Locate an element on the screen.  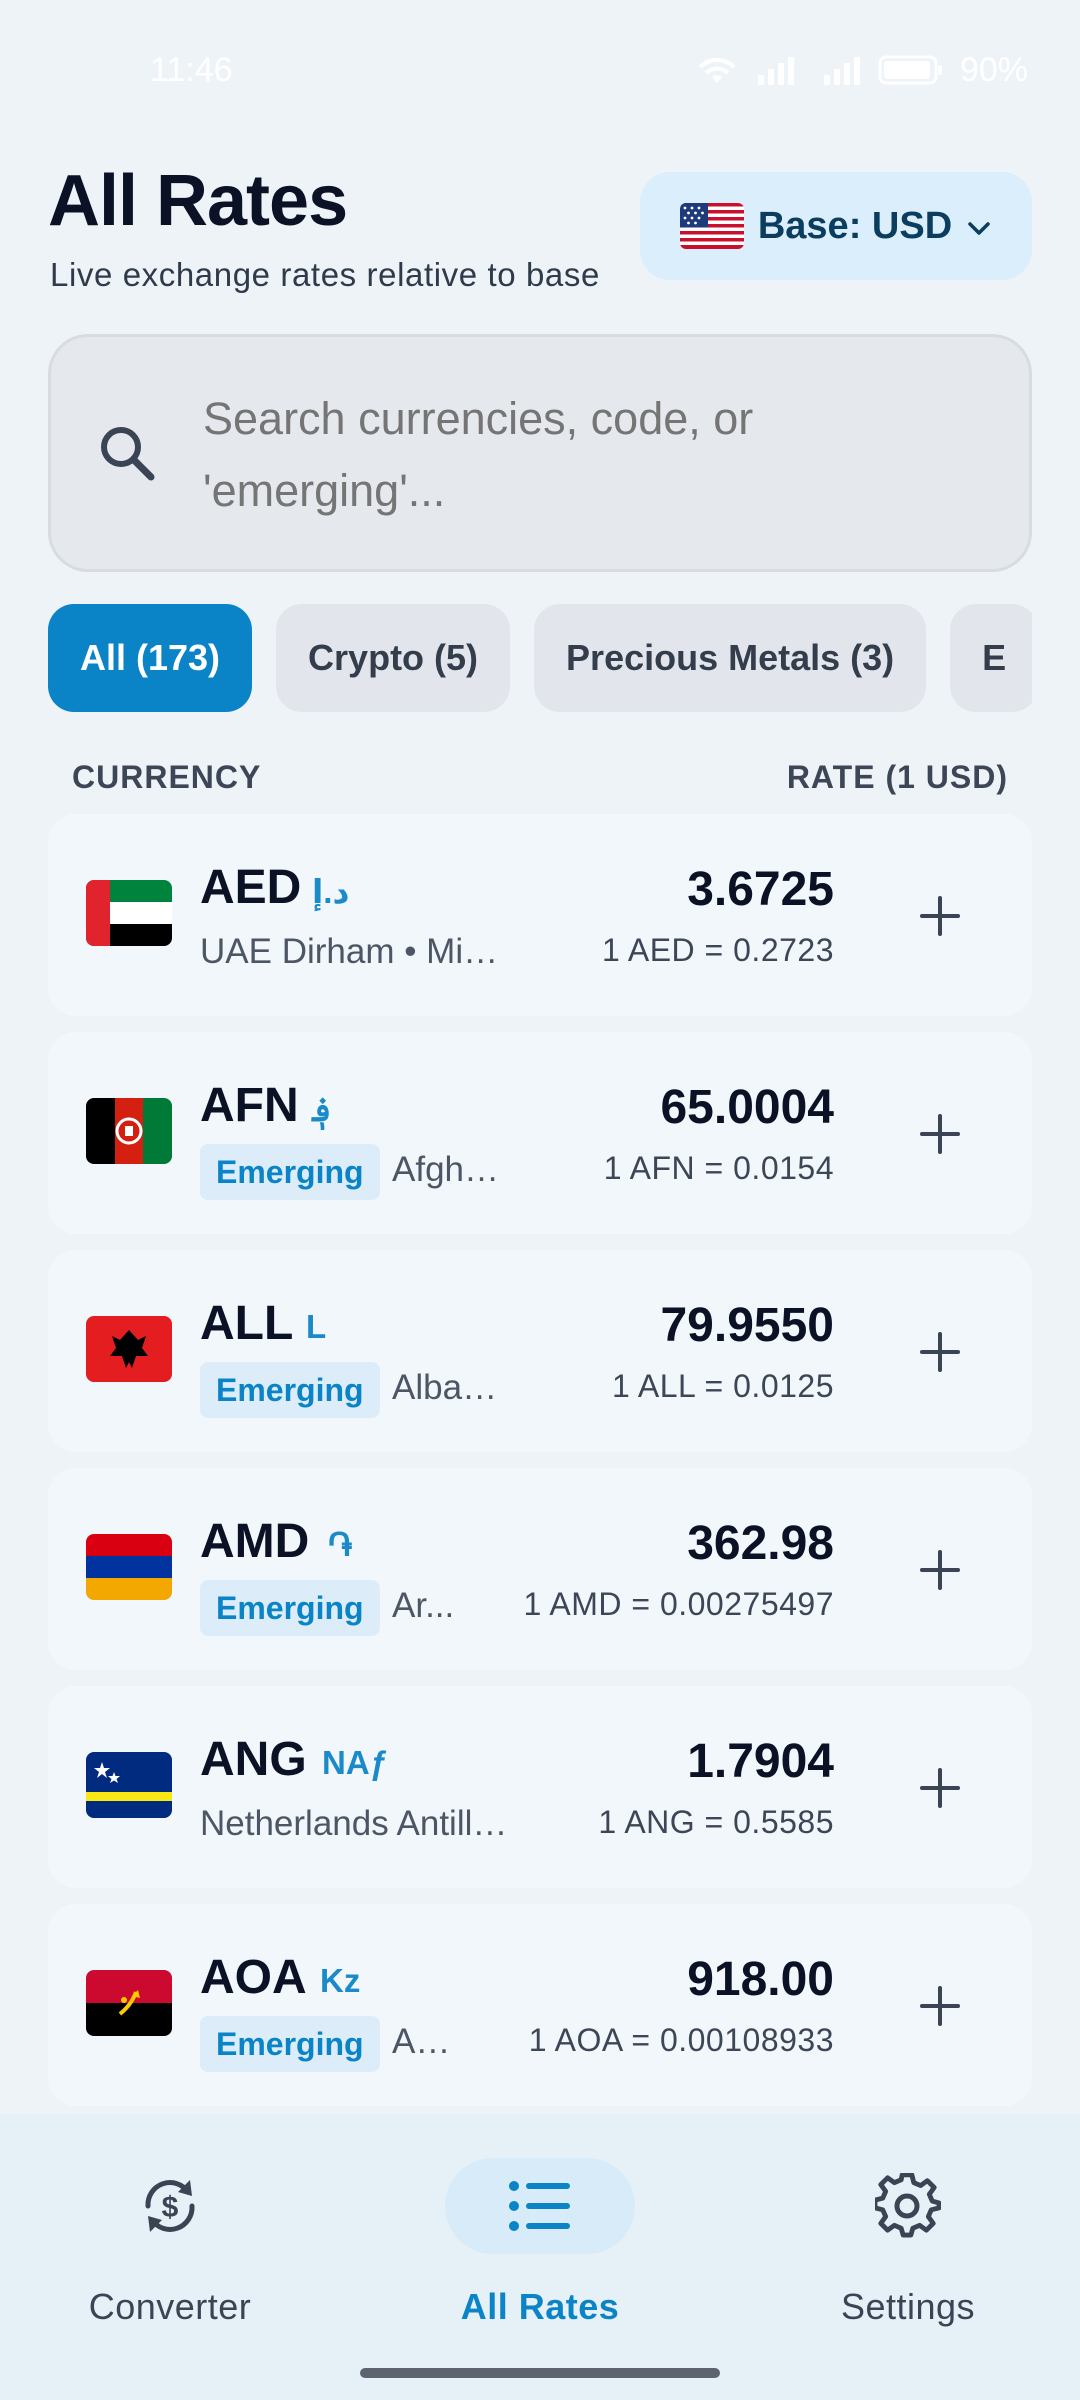
currency-symbol: Kz is located at coordinates (340, 1980).